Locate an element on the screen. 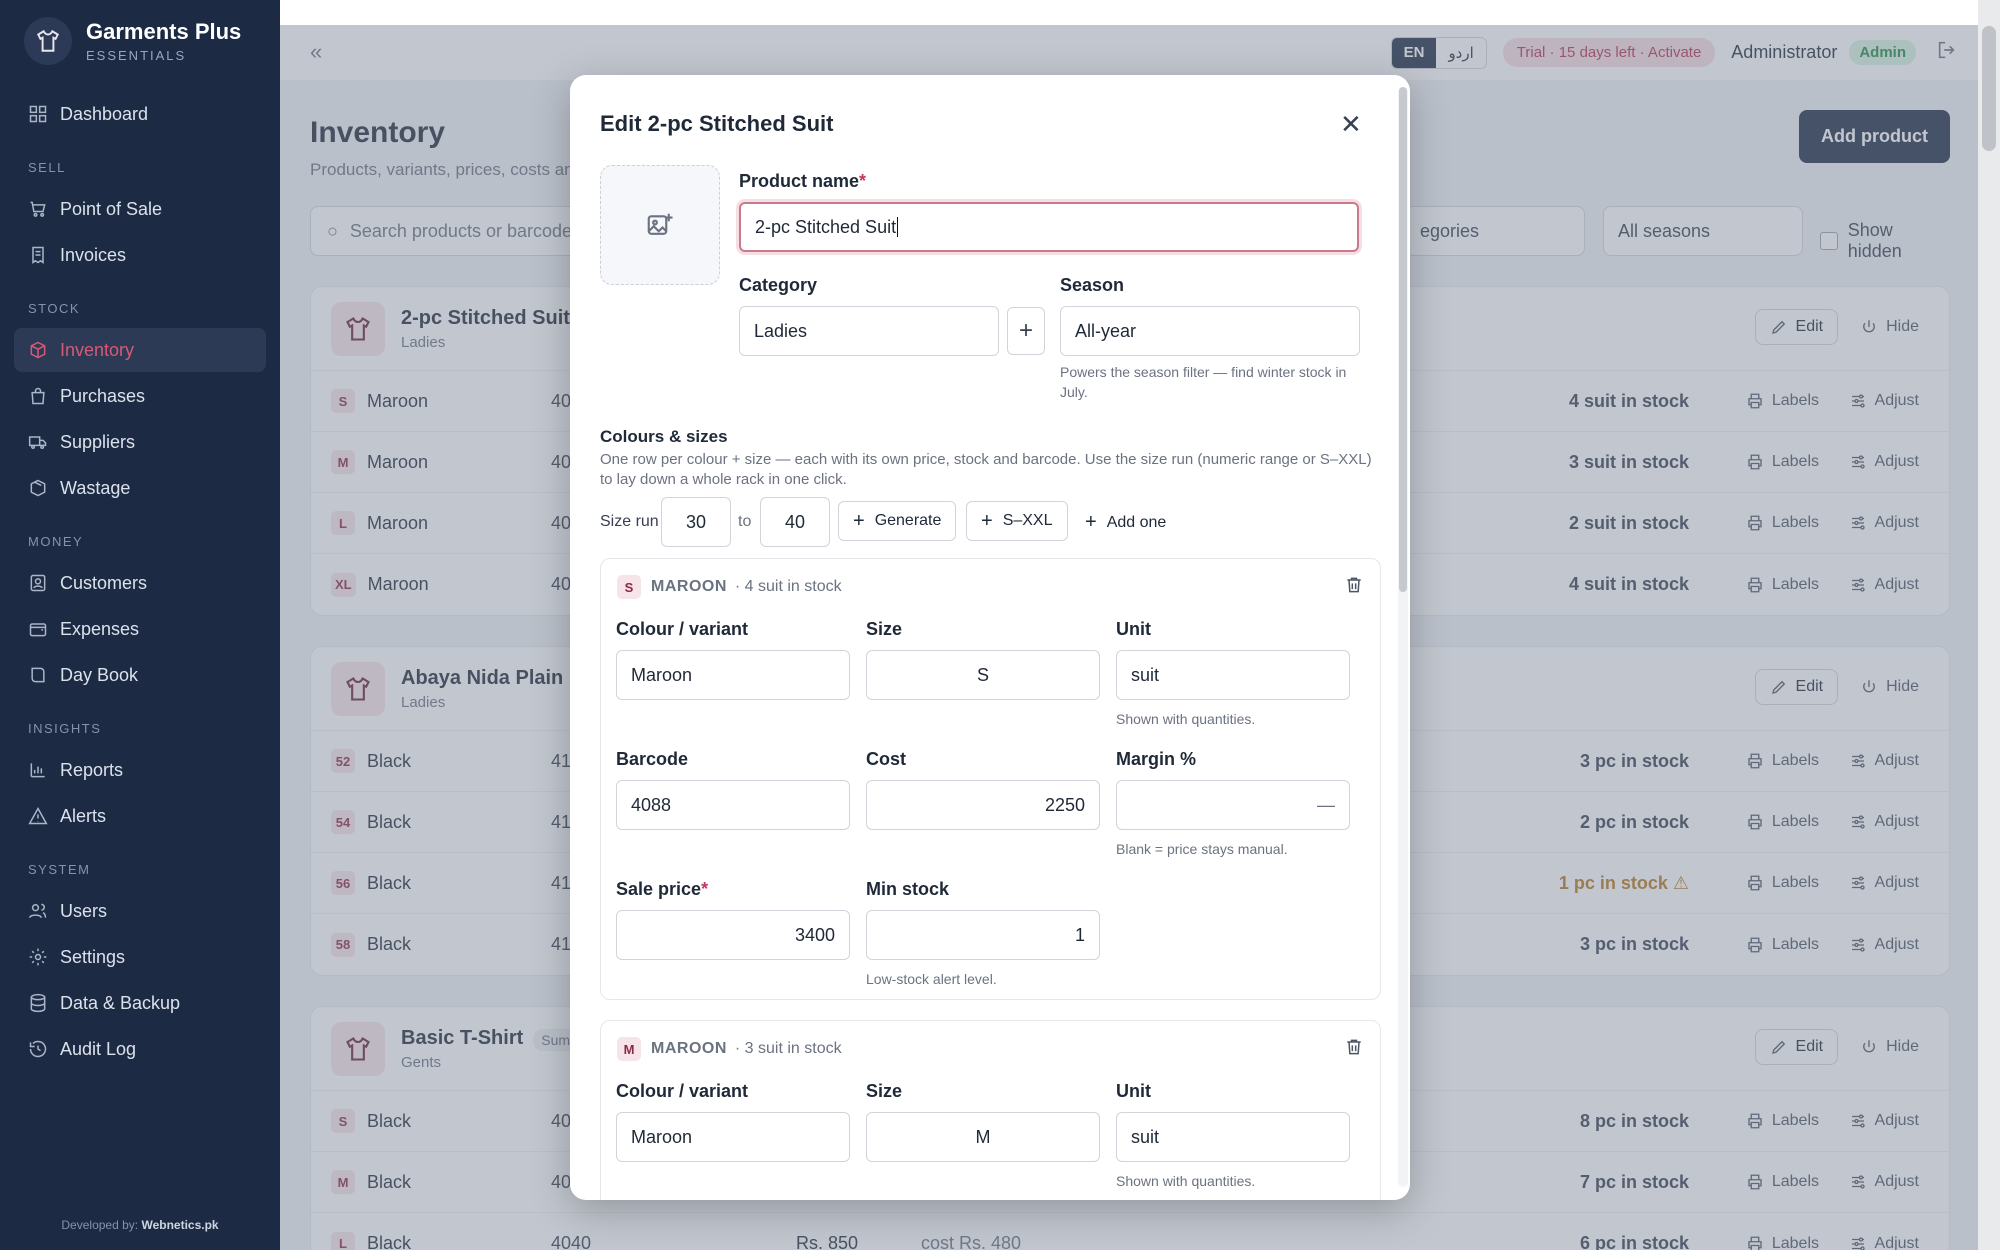  nav-item-customers: Customers is located at coordinates (140, 583).